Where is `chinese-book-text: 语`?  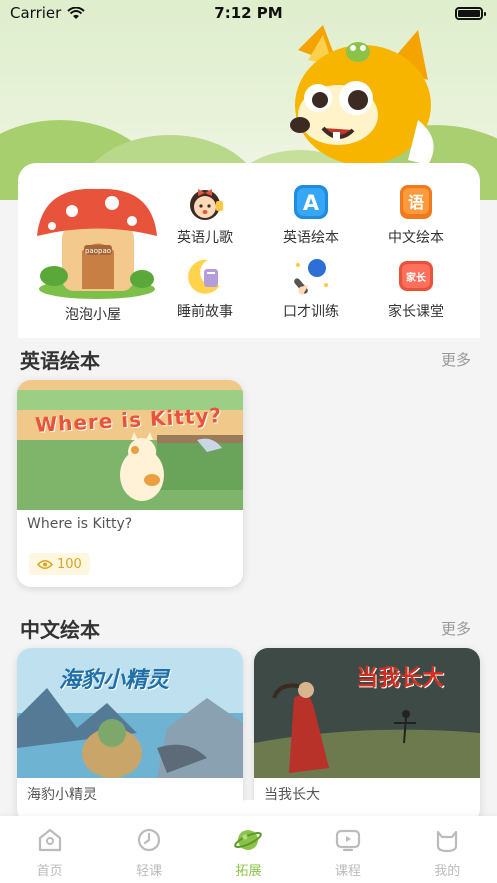
chinese-book-text: 语 is located at coordinates (416, 202).